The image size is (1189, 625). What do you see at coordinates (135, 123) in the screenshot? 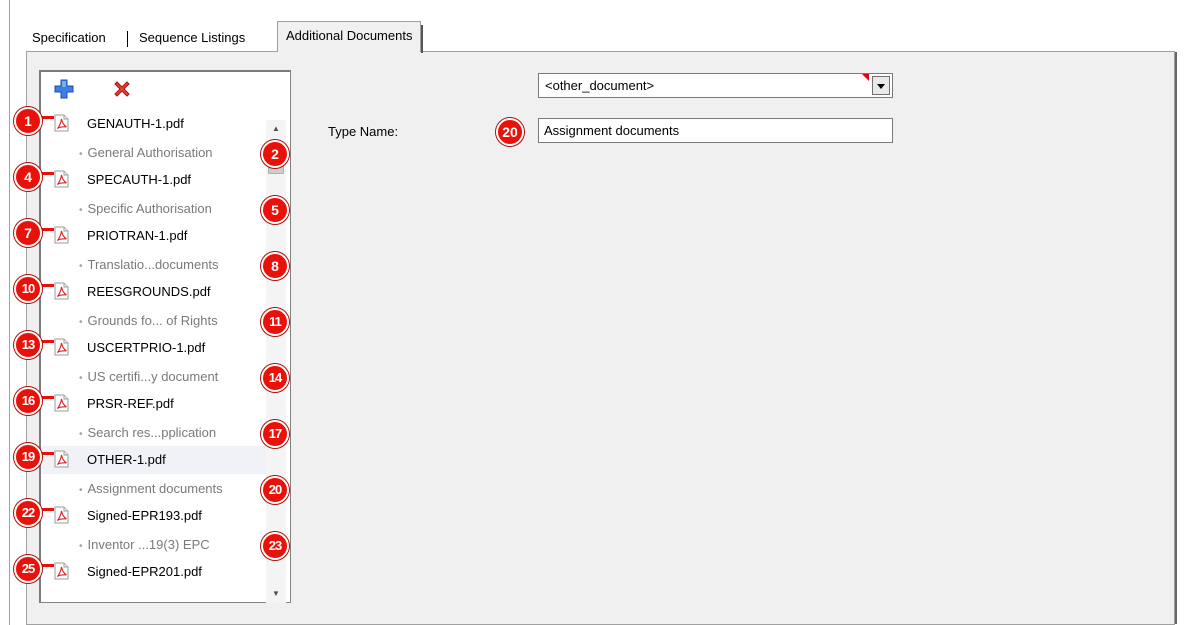
I see `document-file-name: GENAUTH-1.pdf` at bounding box center [135, 123].